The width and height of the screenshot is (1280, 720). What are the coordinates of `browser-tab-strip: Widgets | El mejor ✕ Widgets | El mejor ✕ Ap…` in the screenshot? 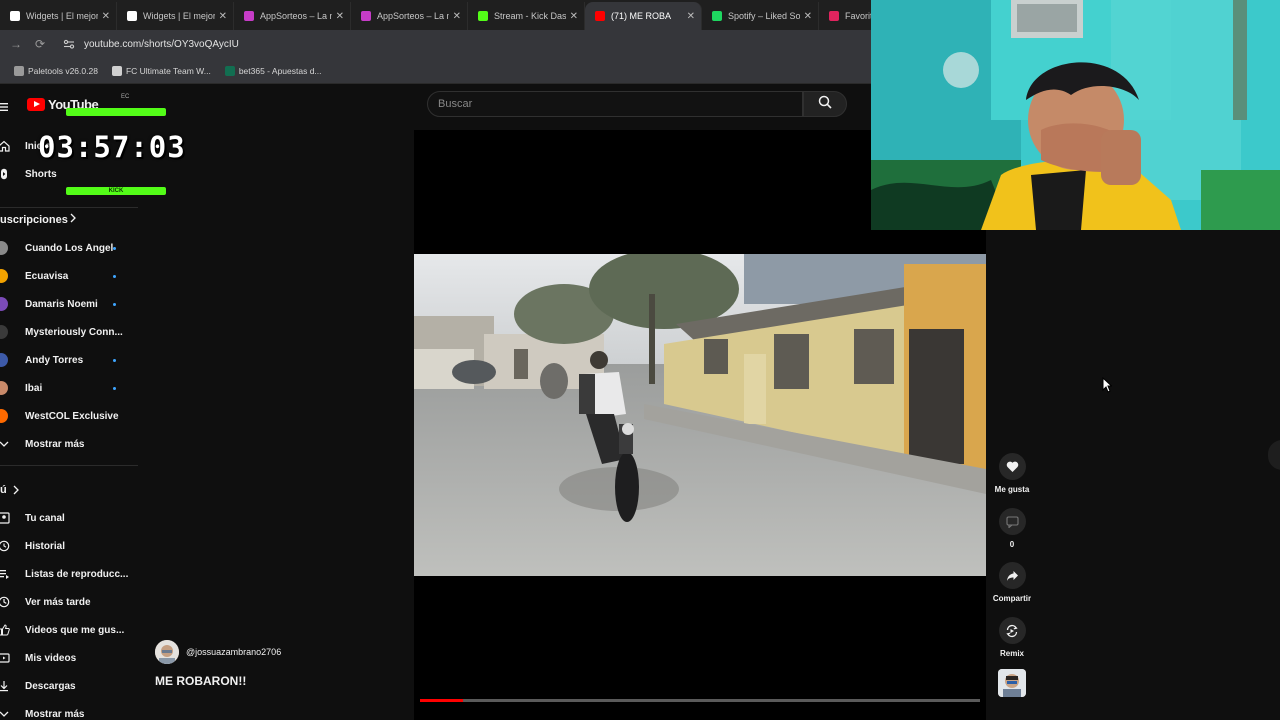 It's located at (436, 15).